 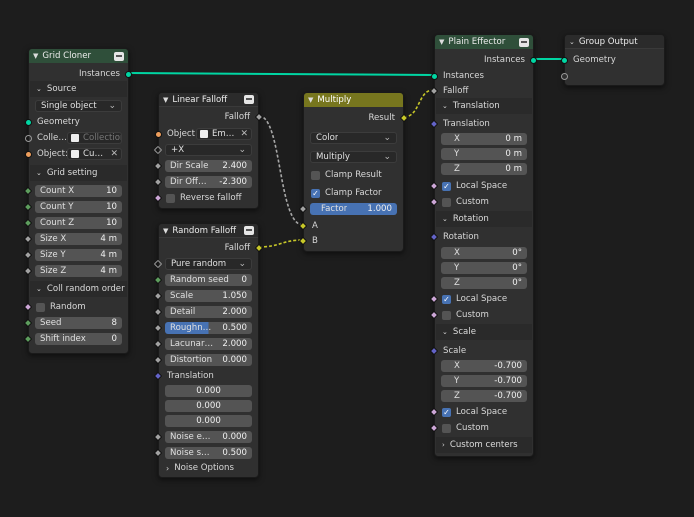 I want to click on rotation-local-space-checkbox: ✓, so click(x=446, y=299).